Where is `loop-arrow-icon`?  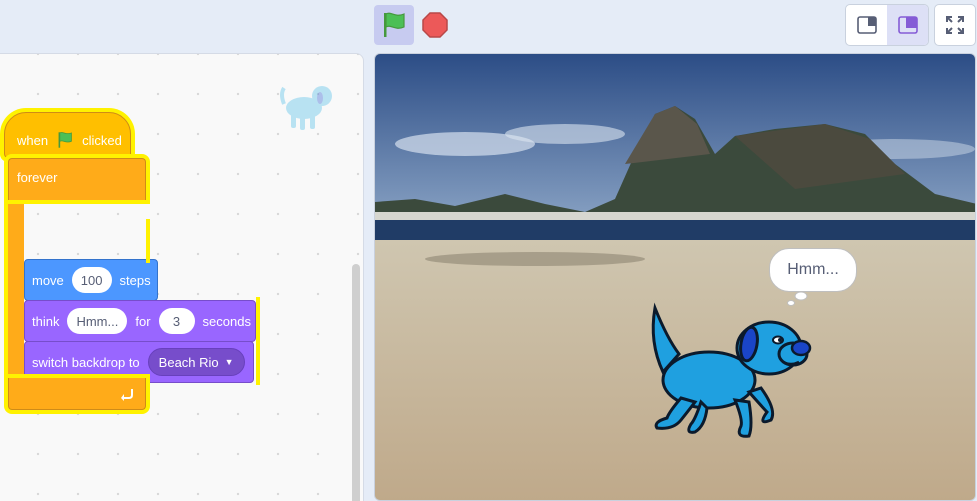
loop-arrow-icon is located at coordinates (127, 394).